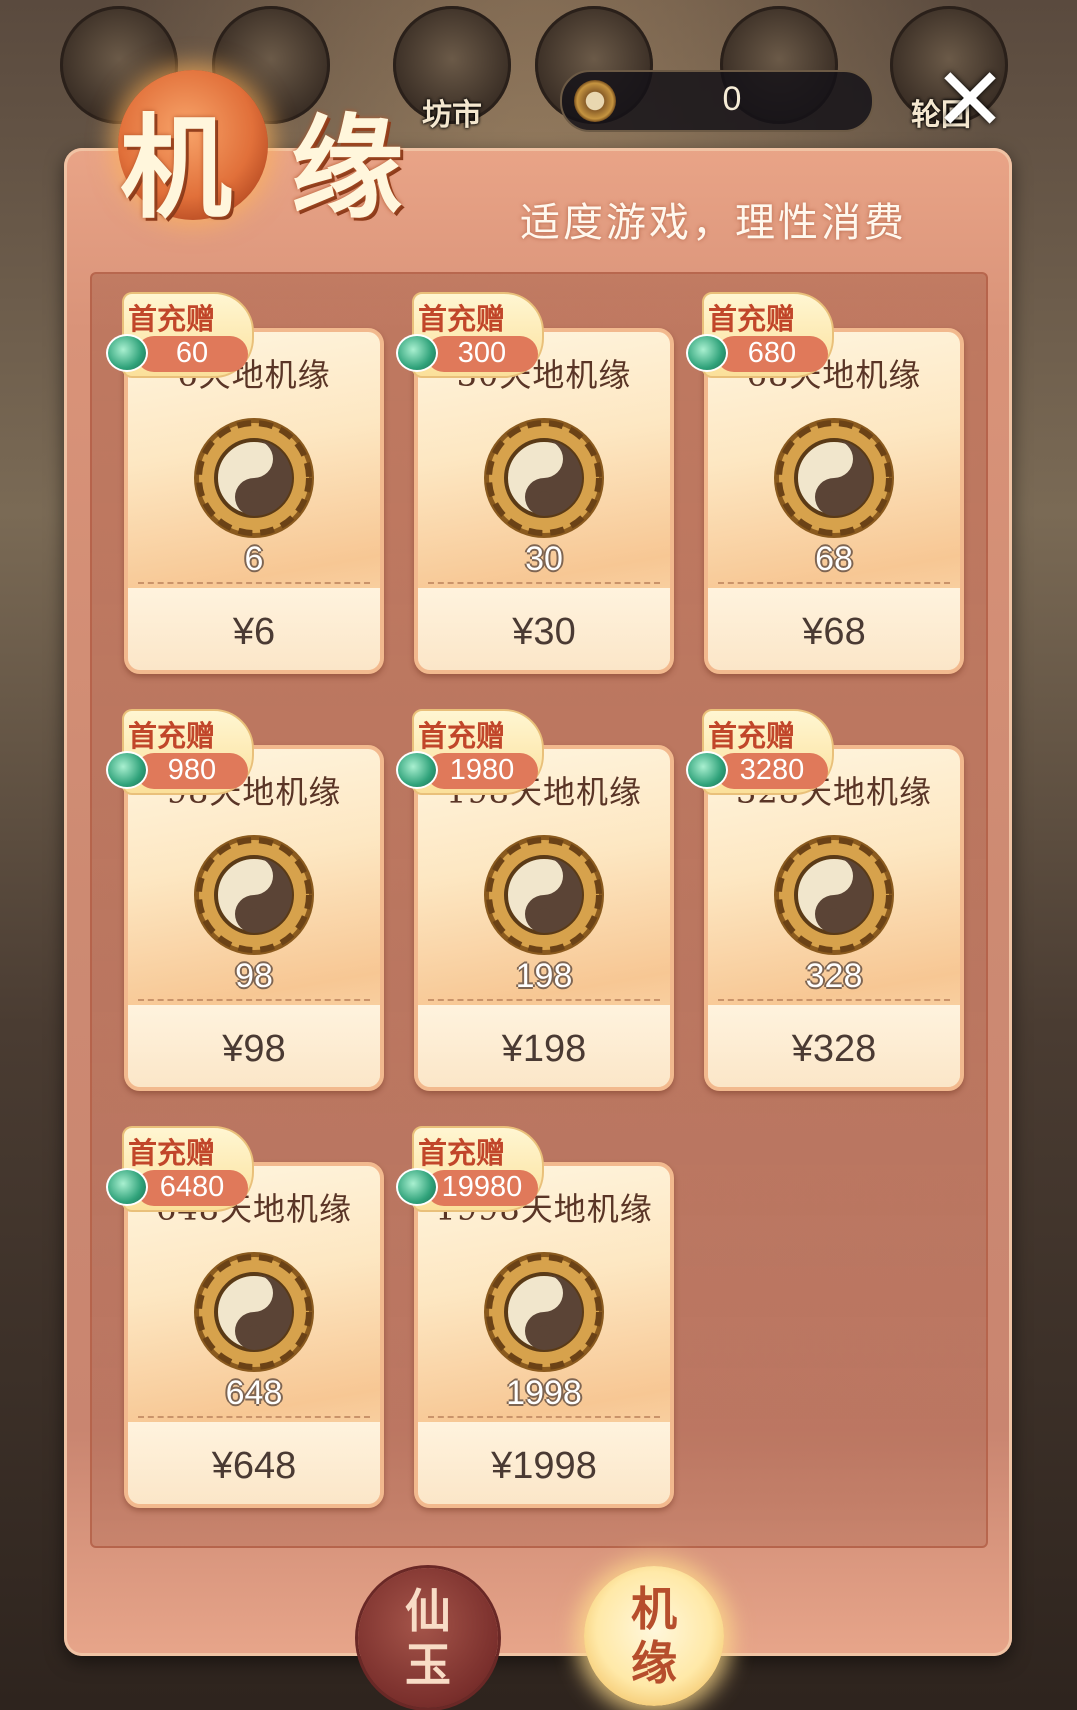 Image resolution: width=1077 pixels, height=1710 pixels. What do you see at coordinates (717, 101) in the screenshot?
I see `currency-display: 0` at bounding box center [717, 101].